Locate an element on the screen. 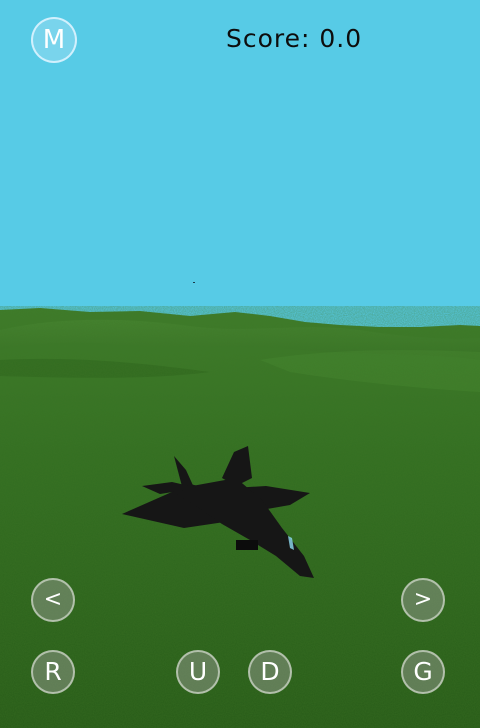  reset-button: R is located at coordinates (53, 672).